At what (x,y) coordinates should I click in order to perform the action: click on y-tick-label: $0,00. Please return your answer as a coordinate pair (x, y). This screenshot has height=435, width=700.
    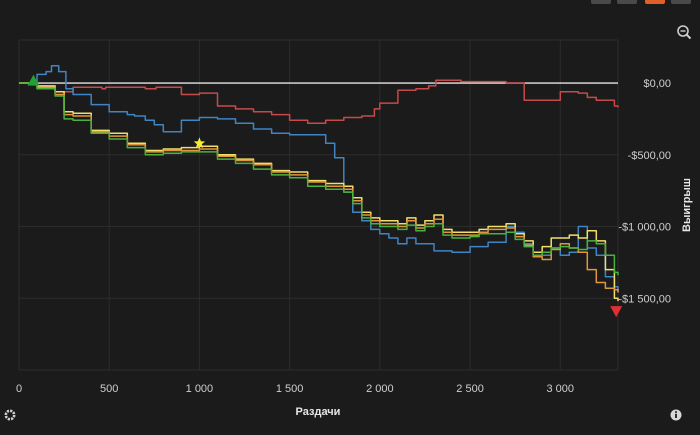
    Looking at the image, I should click on (657, 84).